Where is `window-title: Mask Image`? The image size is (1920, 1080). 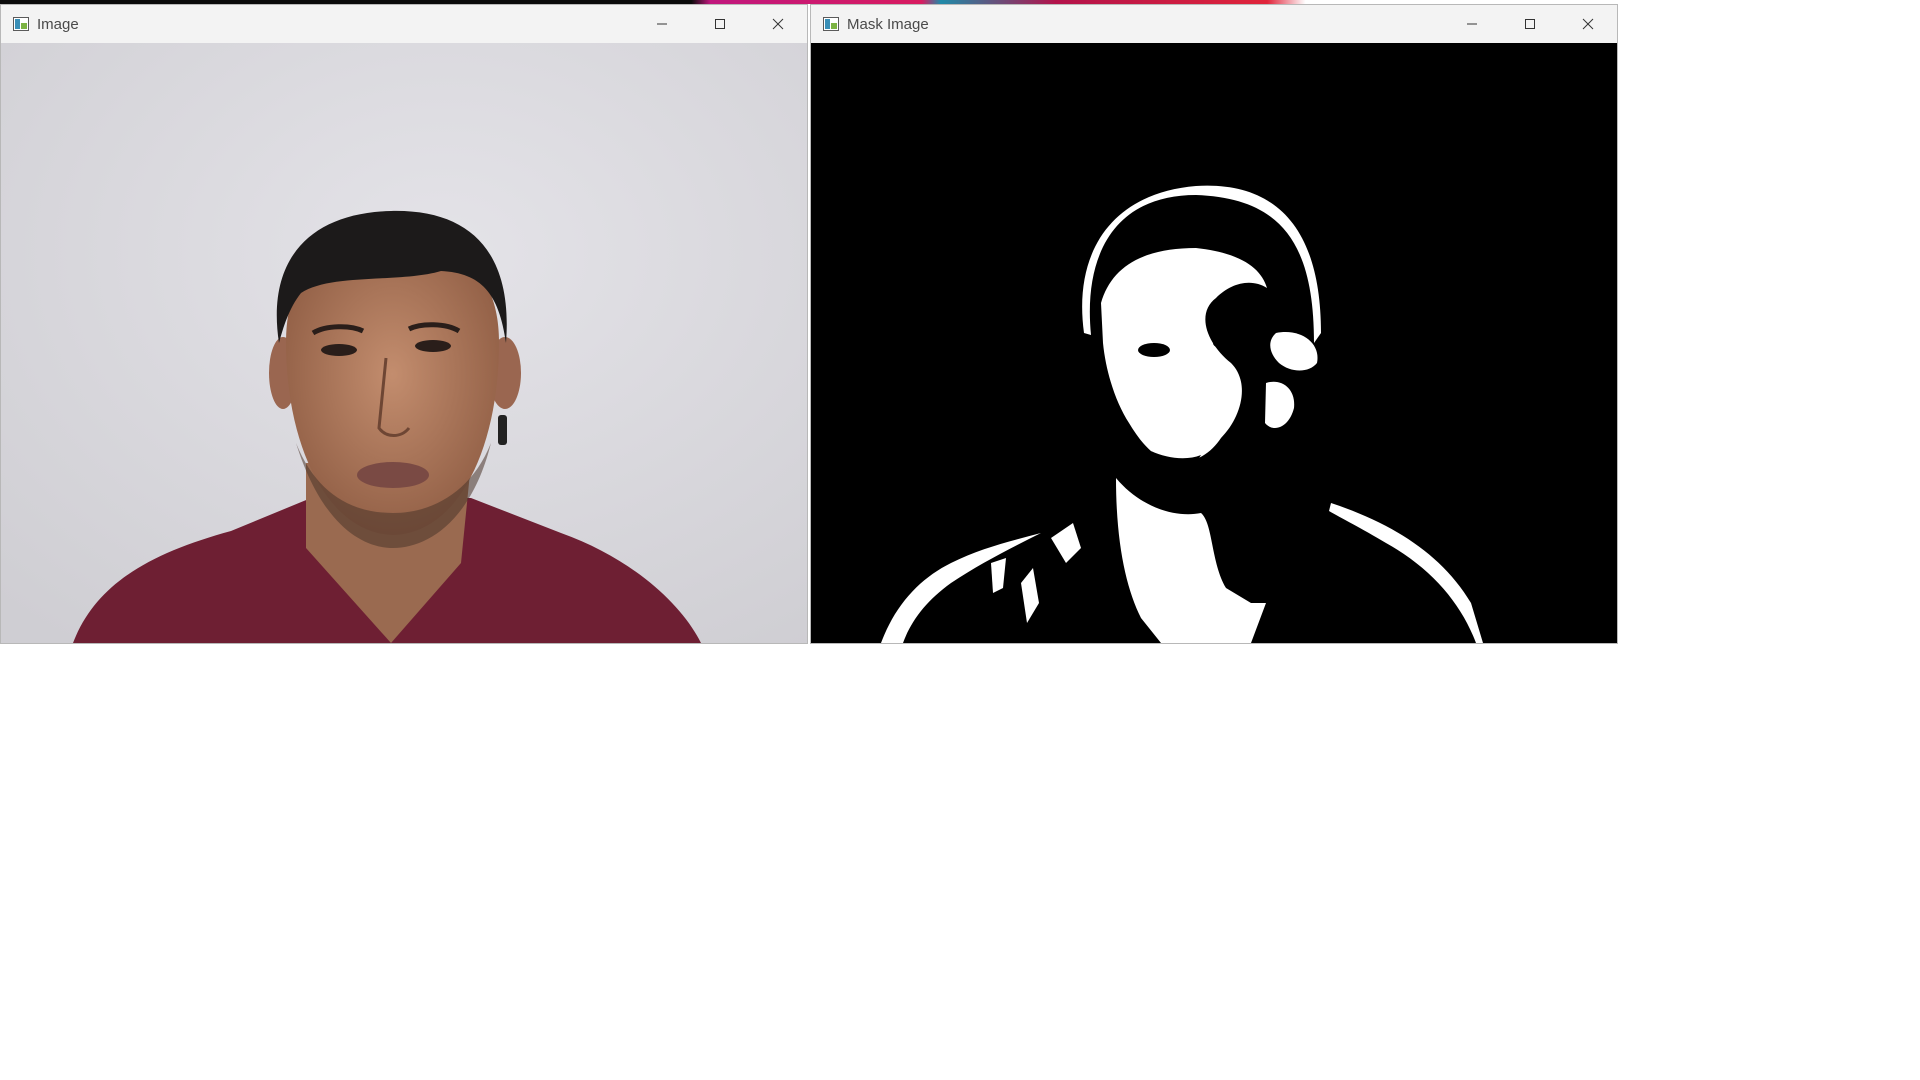 window-title: Mask Image is located at coordinates (888, 24).